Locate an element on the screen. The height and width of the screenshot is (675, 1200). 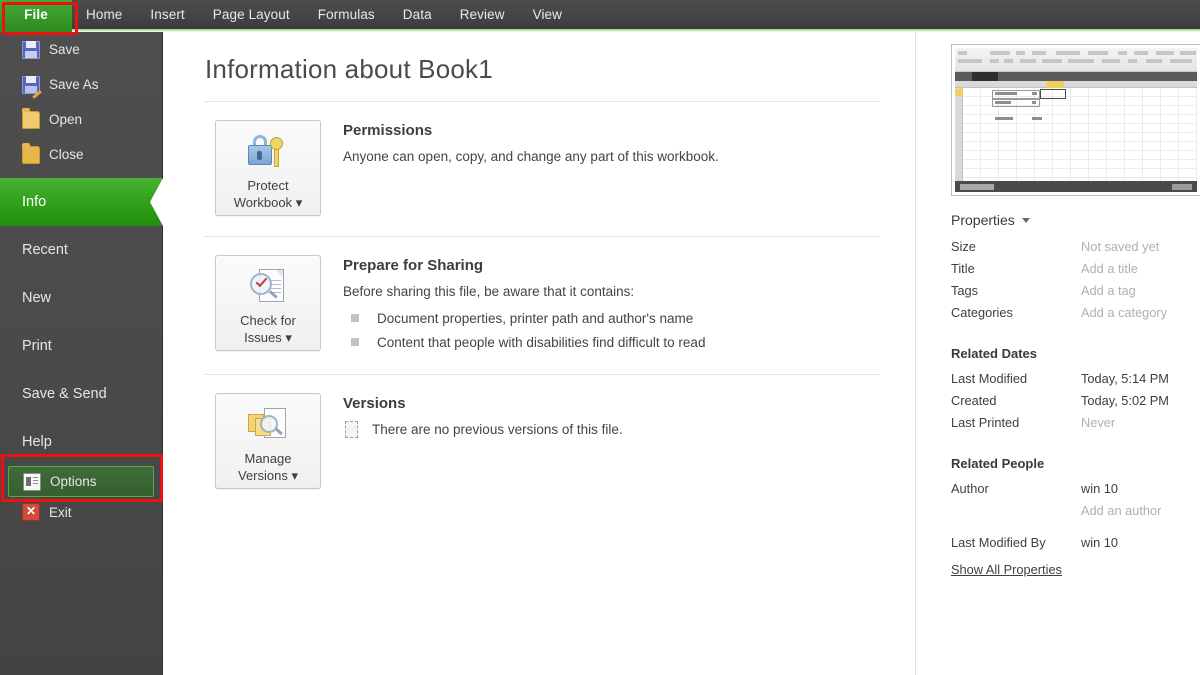
tab-insert-label: Insert is located at coordinates (167, 14).